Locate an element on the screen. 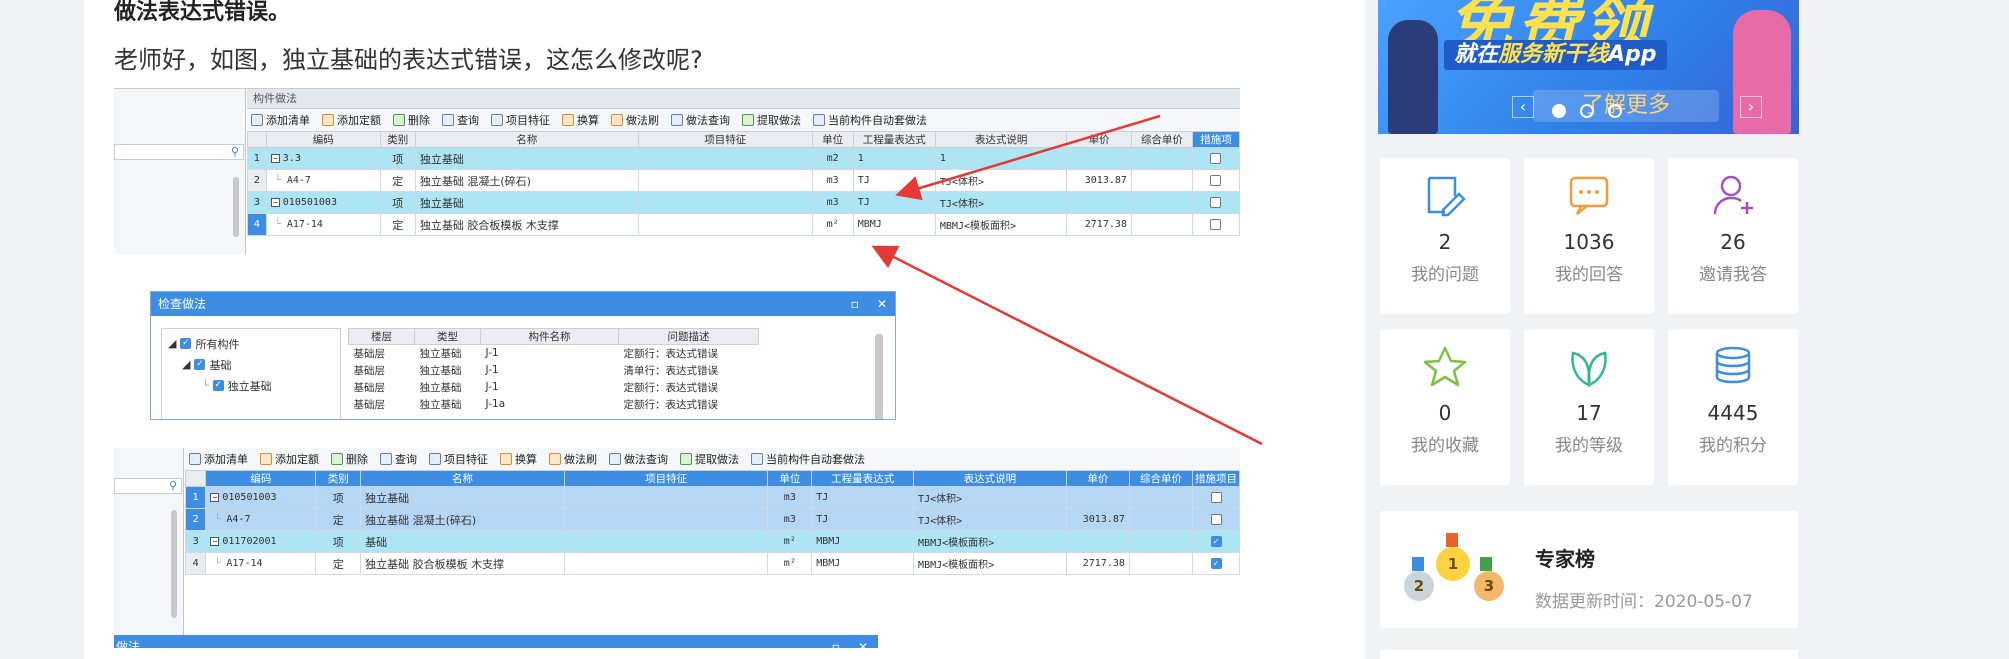 This screenshot has width=2009, height=659. prev-arrow-icon: ‹ is located at coordinates (1523, 107).